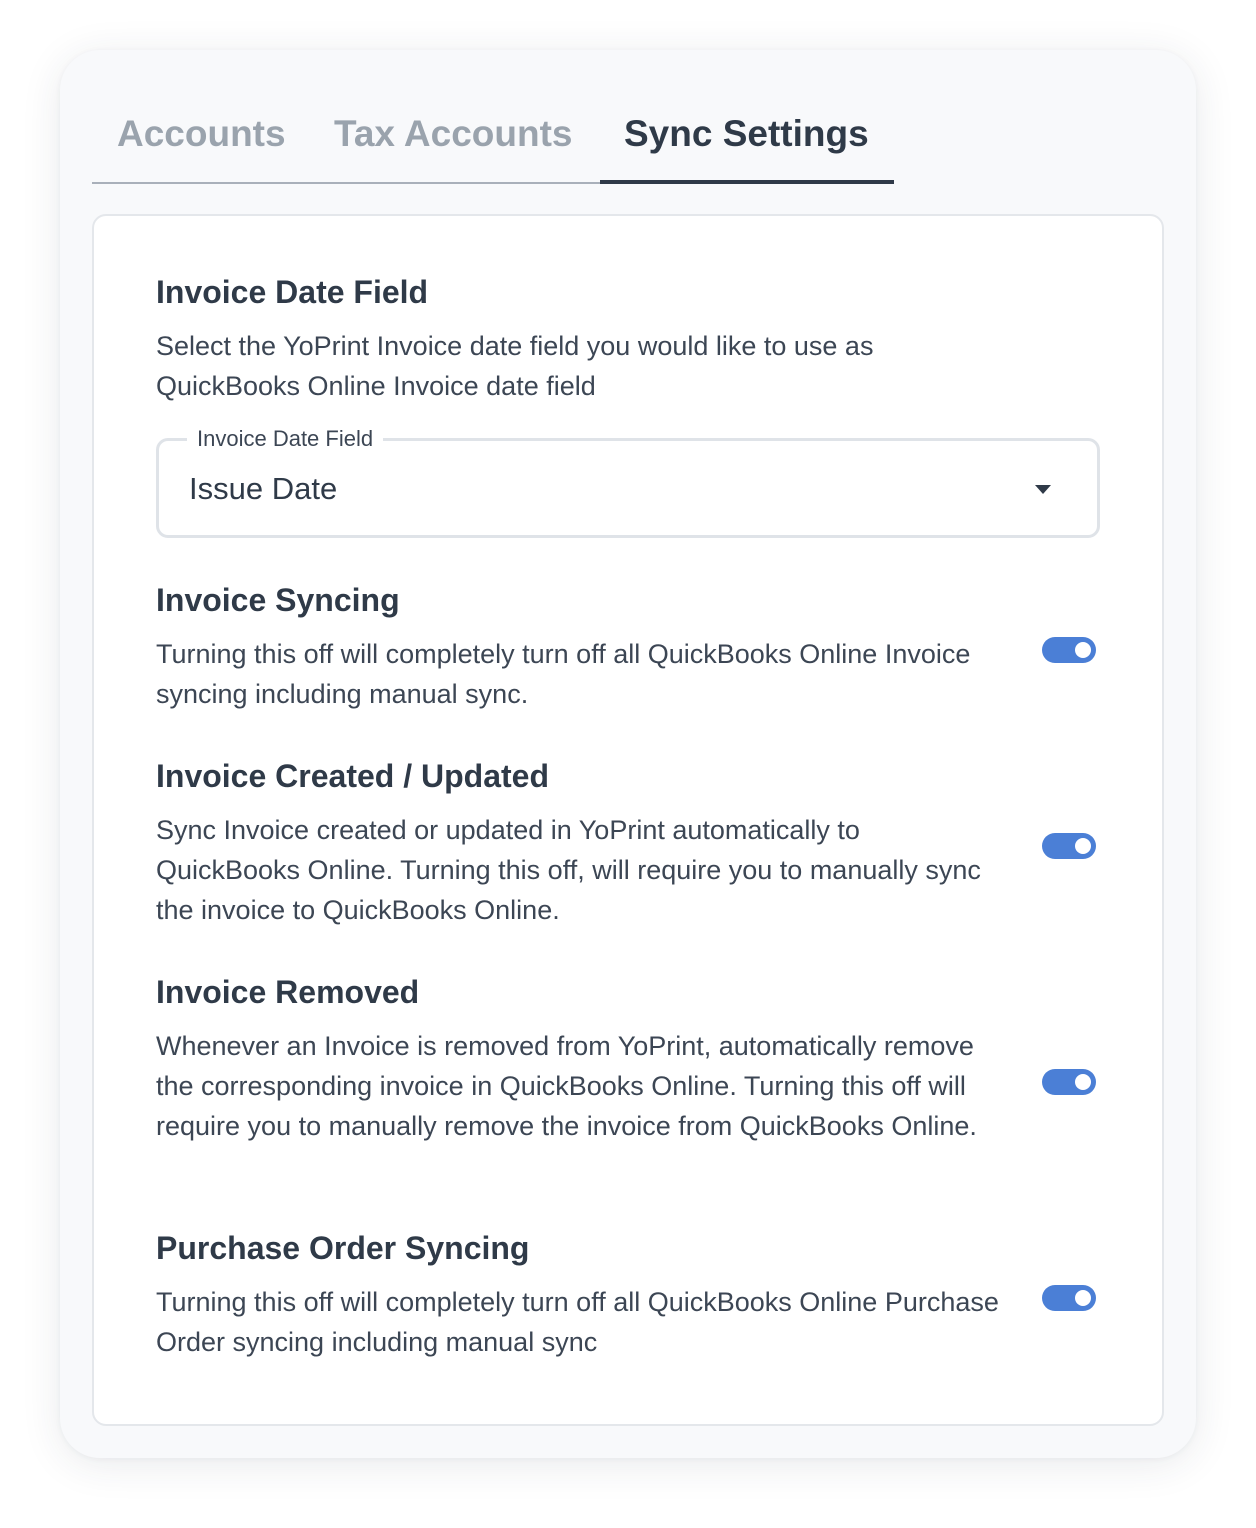  What do you see at coordinates (628, 480) in the screenshot?
I see `invoice-date-select: Invoice Date Field Issue Date` at bounding box center [628, 480].